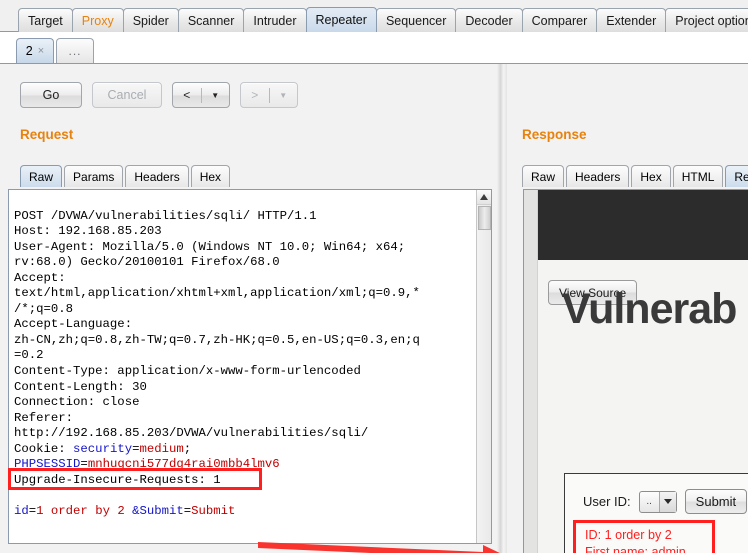 This screenshot has width=748, height=553. I want to click on request-section-title: Request, so click(47, 134).